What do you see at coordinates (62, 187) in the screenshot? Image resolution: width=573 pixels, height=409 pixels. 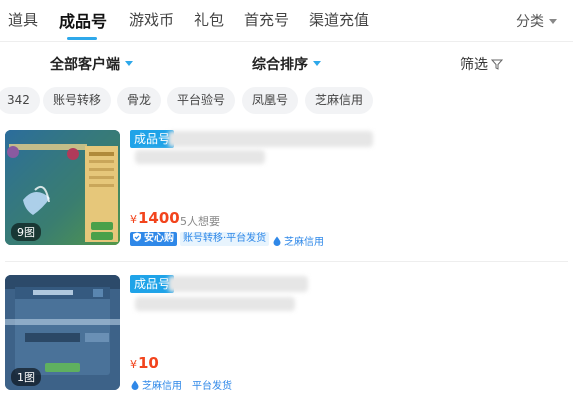 I see `listing-thumbnail: 9图` at bounding box center [62, 187].